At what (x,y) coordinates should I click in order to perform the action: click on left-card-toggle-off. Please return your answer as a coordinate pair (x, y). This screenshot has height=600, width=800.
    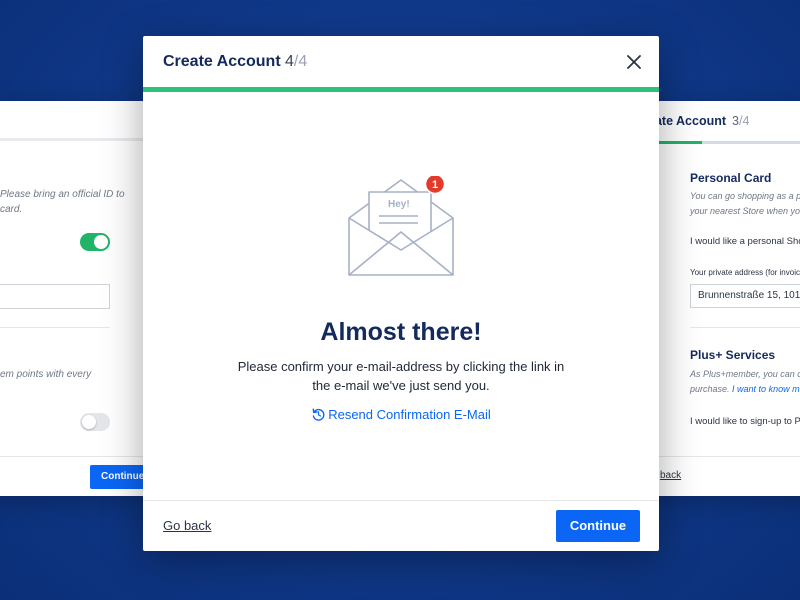
    Looking at the image, I should click on (95, 422).